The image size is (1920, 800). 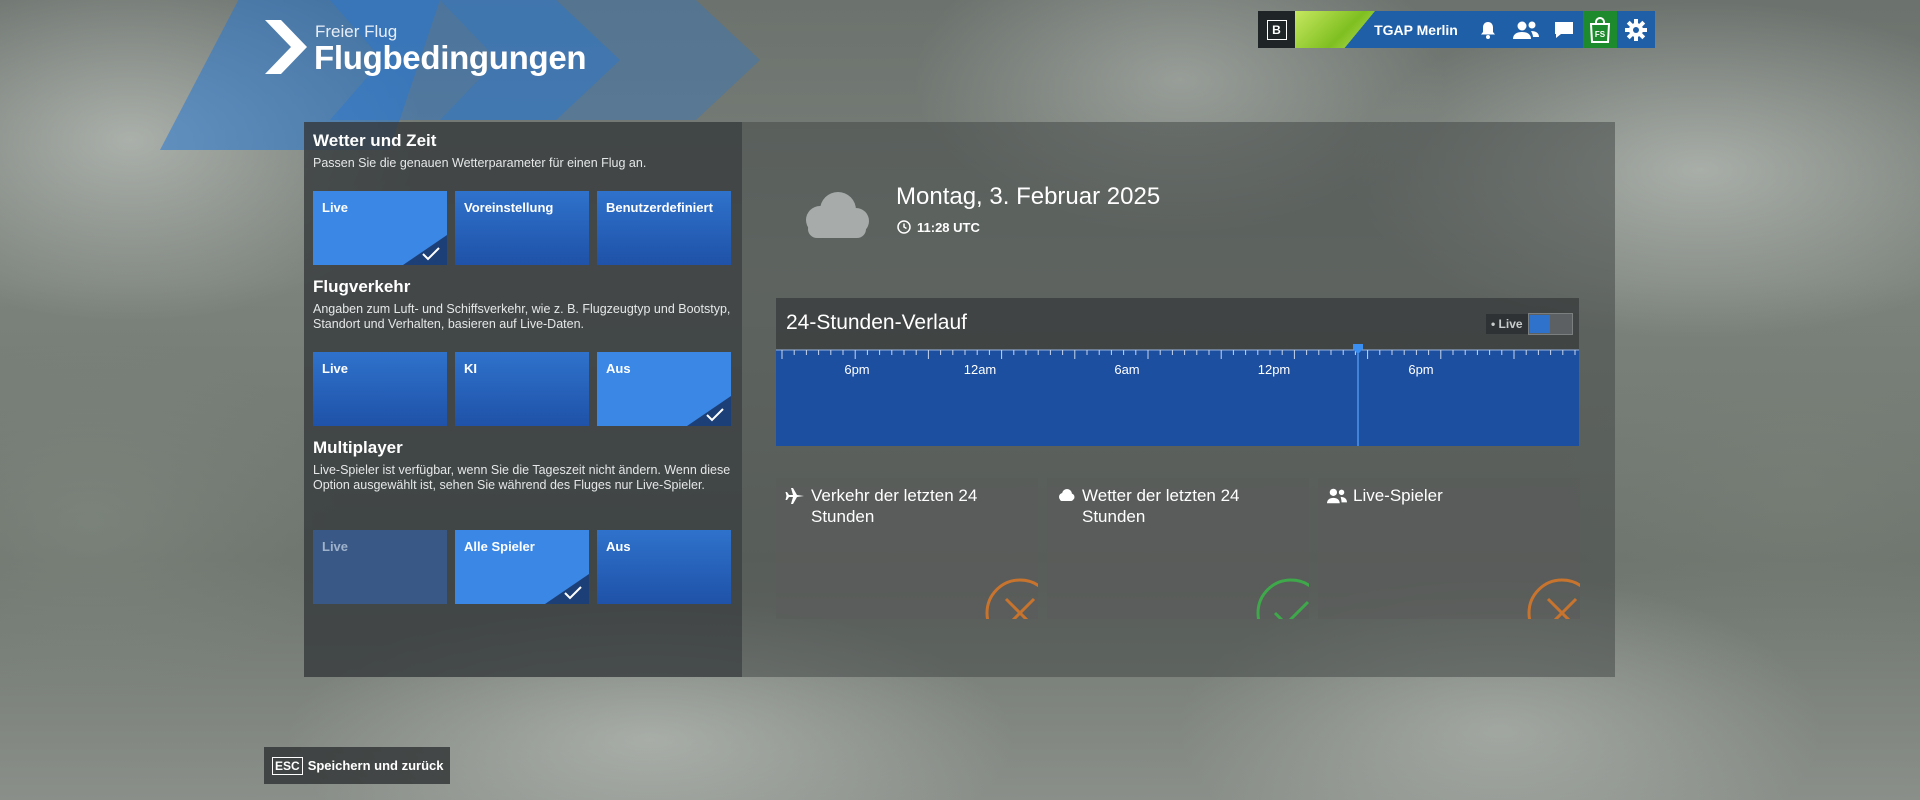 What do you see at coordinates (1550, 324) in the screenshot?
I see `live-toggle-switch` at bounding box center [1550, 324].